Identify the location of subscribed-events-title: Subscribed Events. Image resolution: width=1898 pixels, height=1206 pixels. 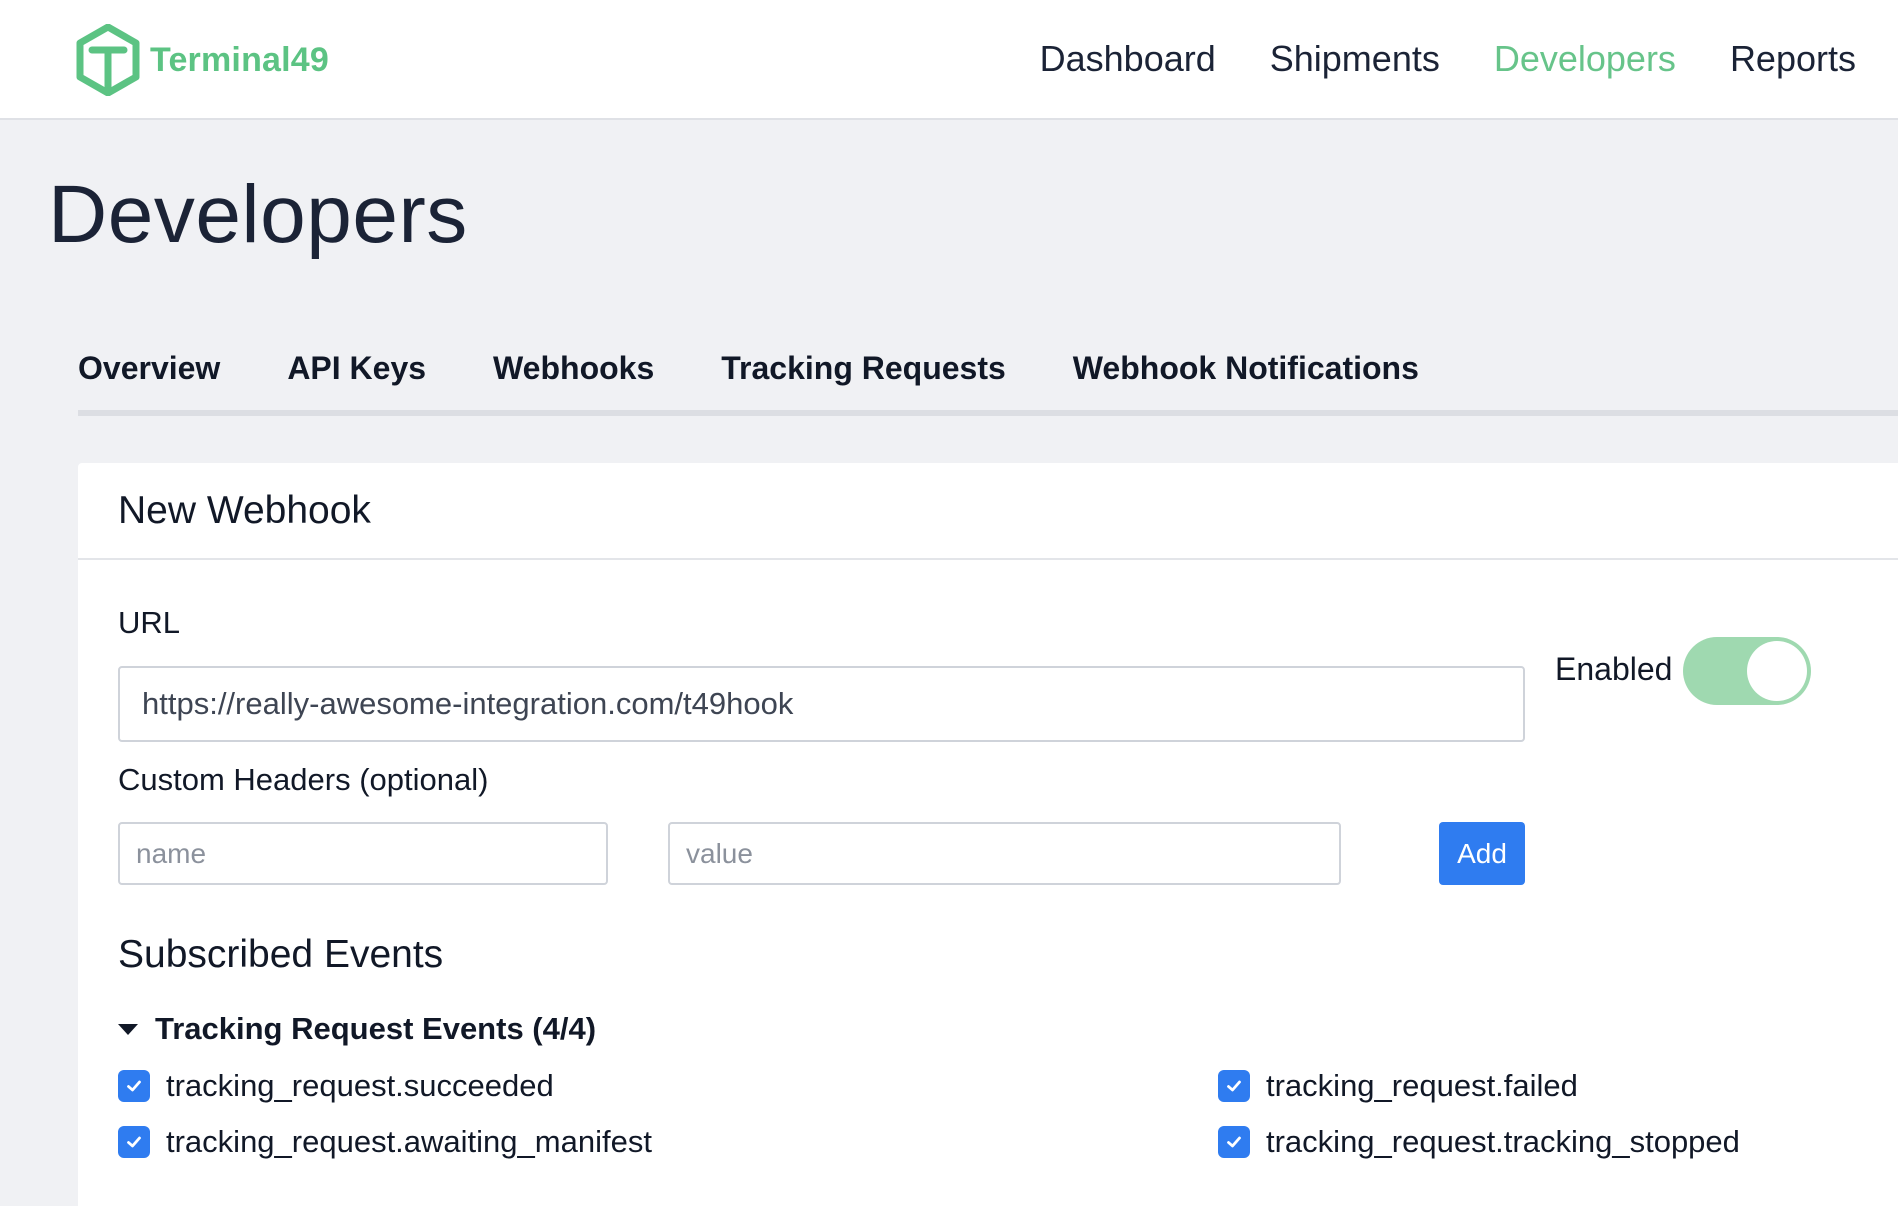
(281, 954).